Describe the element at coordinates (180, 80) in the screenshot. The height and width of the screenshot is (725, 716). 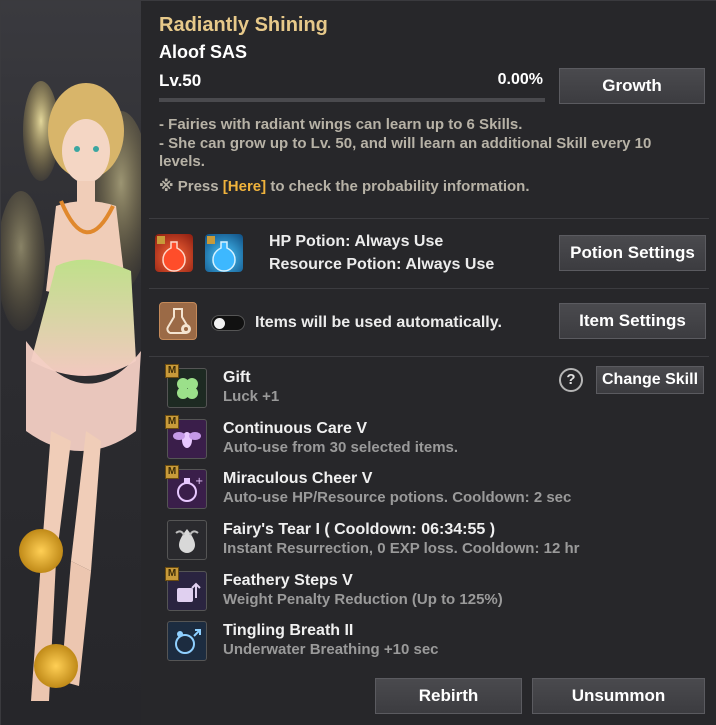
I see `fairy-level: Lv.50` at that location.